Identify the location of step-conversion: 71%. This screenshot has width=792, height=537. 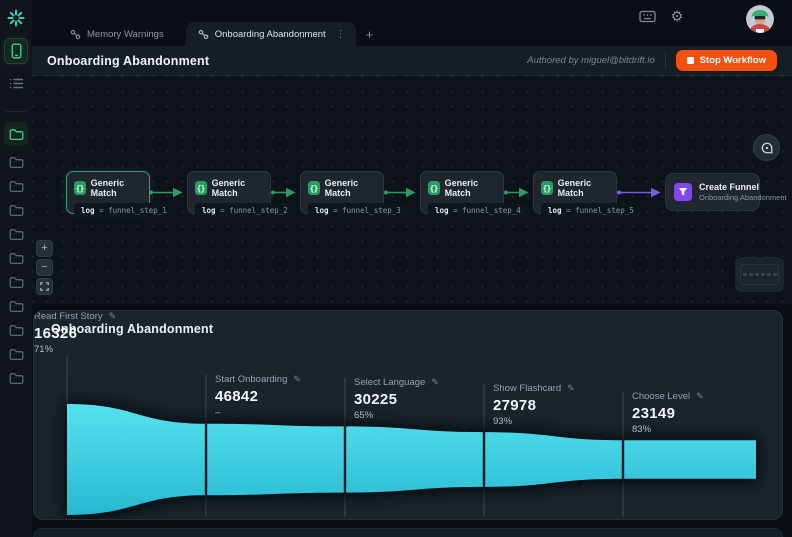
(44, 349).